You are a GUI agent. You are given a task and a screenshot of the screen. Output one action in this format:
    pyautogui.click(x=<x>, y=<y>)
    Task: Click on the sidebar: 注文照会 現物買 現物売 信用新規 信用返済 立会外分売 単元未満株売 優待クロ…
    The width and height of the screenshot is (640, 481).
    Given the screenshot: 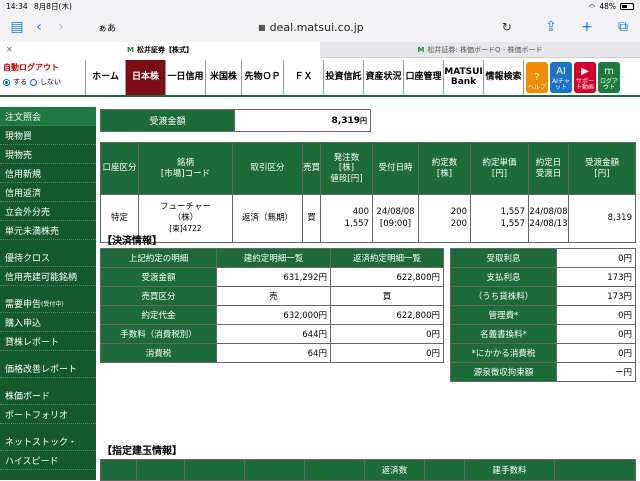 What is the action you would take?
    pyautogui.click(x=48, y=293)
    